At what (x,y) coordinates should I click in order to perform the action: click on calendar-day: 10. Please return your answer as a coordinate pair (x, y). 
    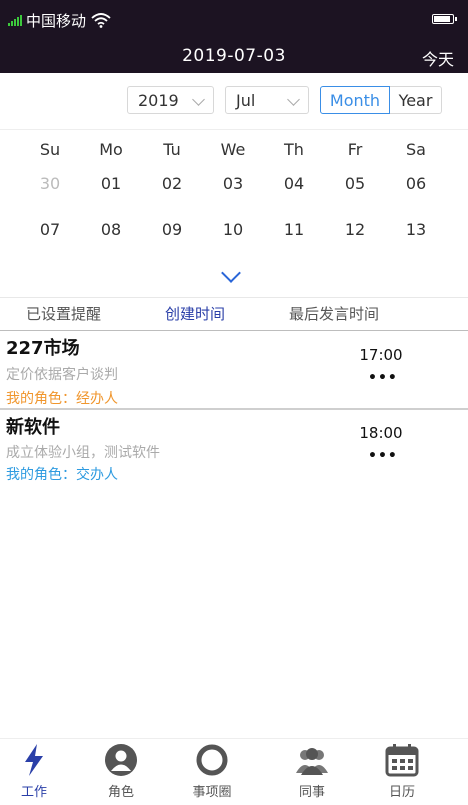
    Looking at the image, I should click on (233, 229).